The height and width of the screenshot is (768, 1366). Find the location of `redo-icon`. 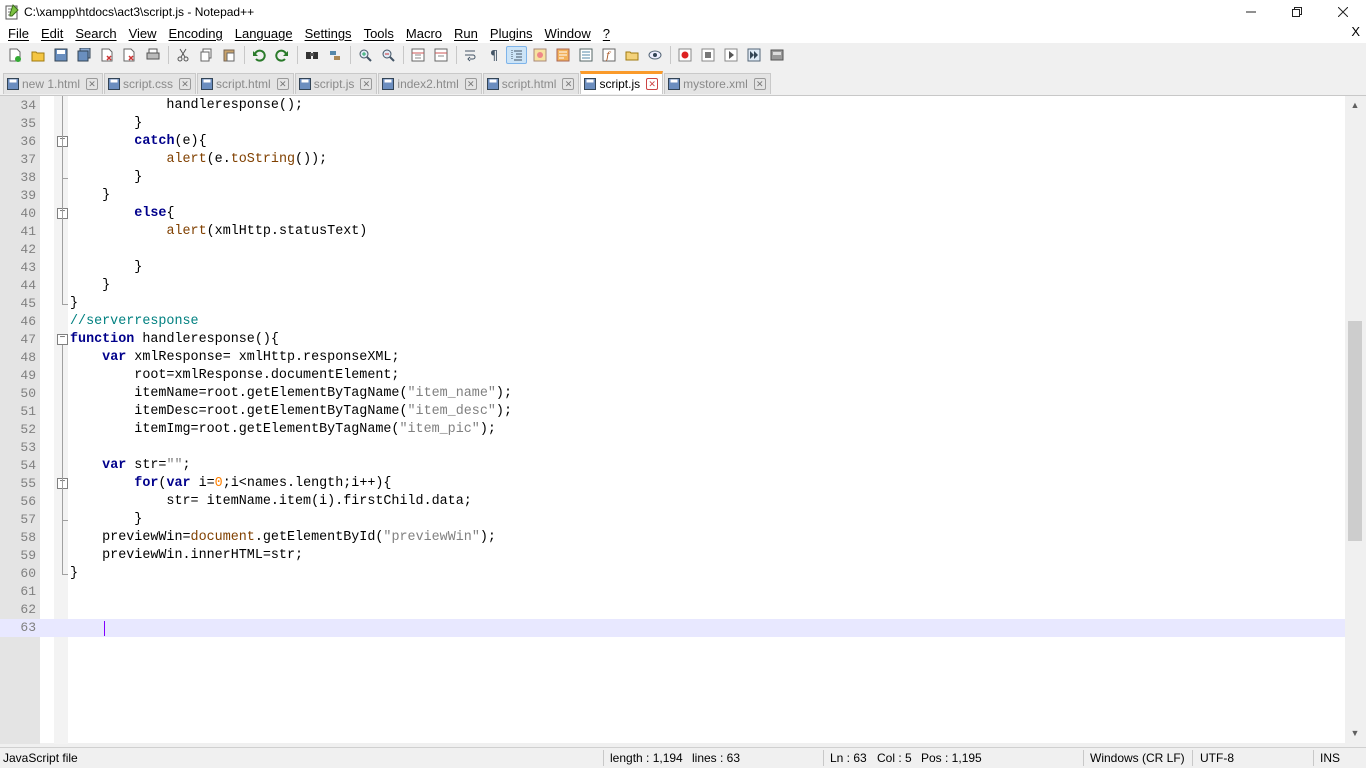

redo-icon is located at coordinates (281, 55).